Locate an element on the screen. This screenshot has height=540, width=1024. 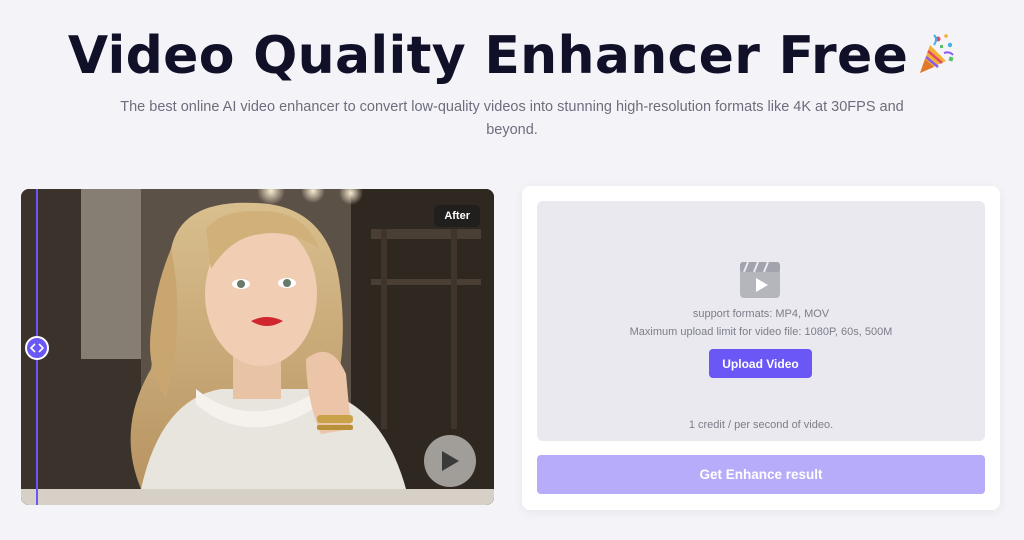
credit-note: 1 credit / per second of video. is located at coordinates (761, 425).